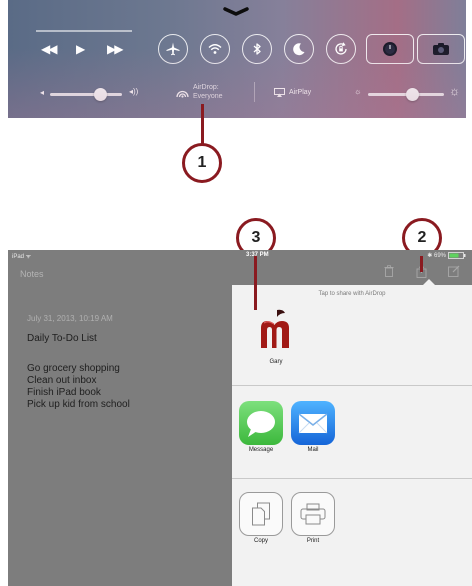 The image size is (472, 586). Describe the element at coordinates (275, 328) in the screenshot. I see `contact-avatar-icon` at that location.